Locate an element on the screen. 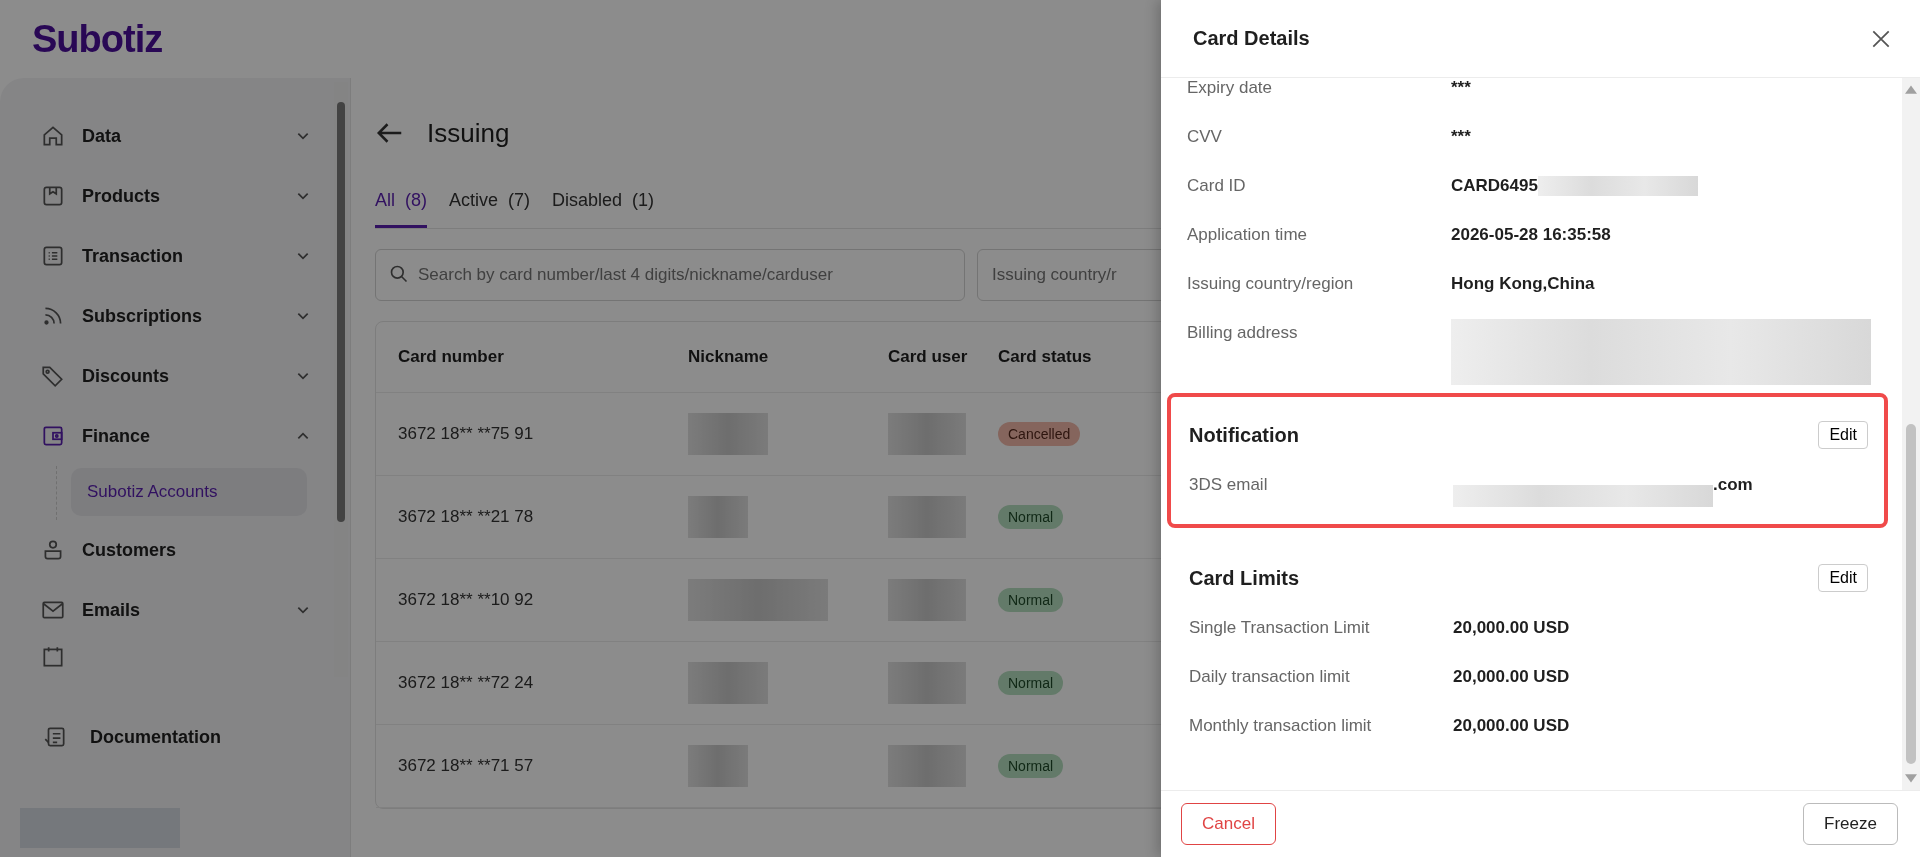 This screenshot has width=1920, height=857. section-title: Card Limits is located at coordinates (1244, 578).